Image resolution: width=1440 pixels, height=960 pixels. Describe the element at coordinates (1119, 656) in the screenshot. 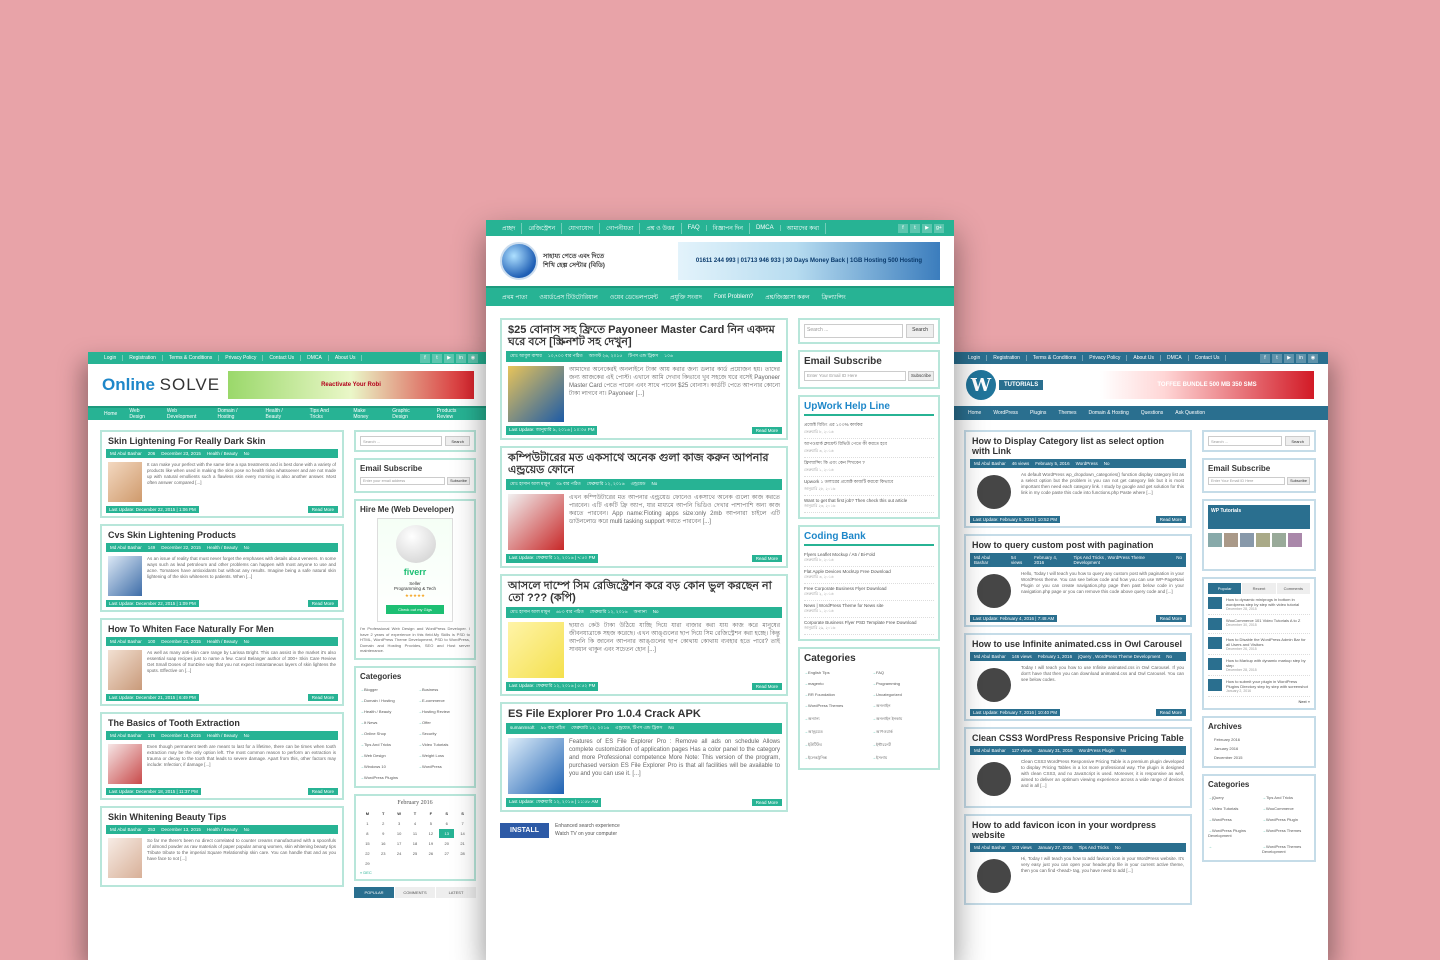

I see `category-link: jQuery , WordPress Theme Development` at that location.